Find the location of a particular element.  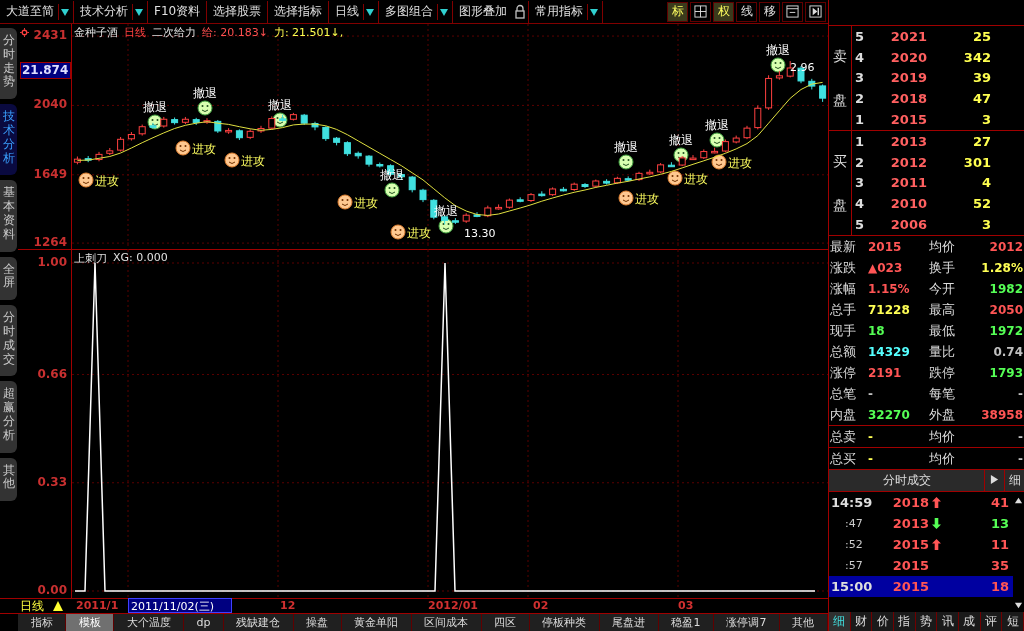

quote-label: 总手 is located at coordinates (843, 309).